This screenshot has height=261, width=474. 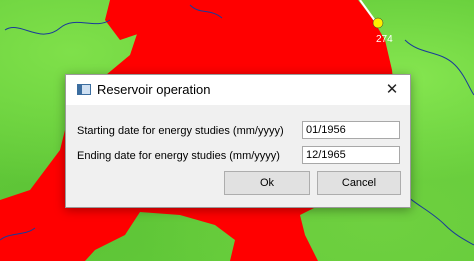 I want to click on cancel-button: Cancel, so click(x=359, y=183).